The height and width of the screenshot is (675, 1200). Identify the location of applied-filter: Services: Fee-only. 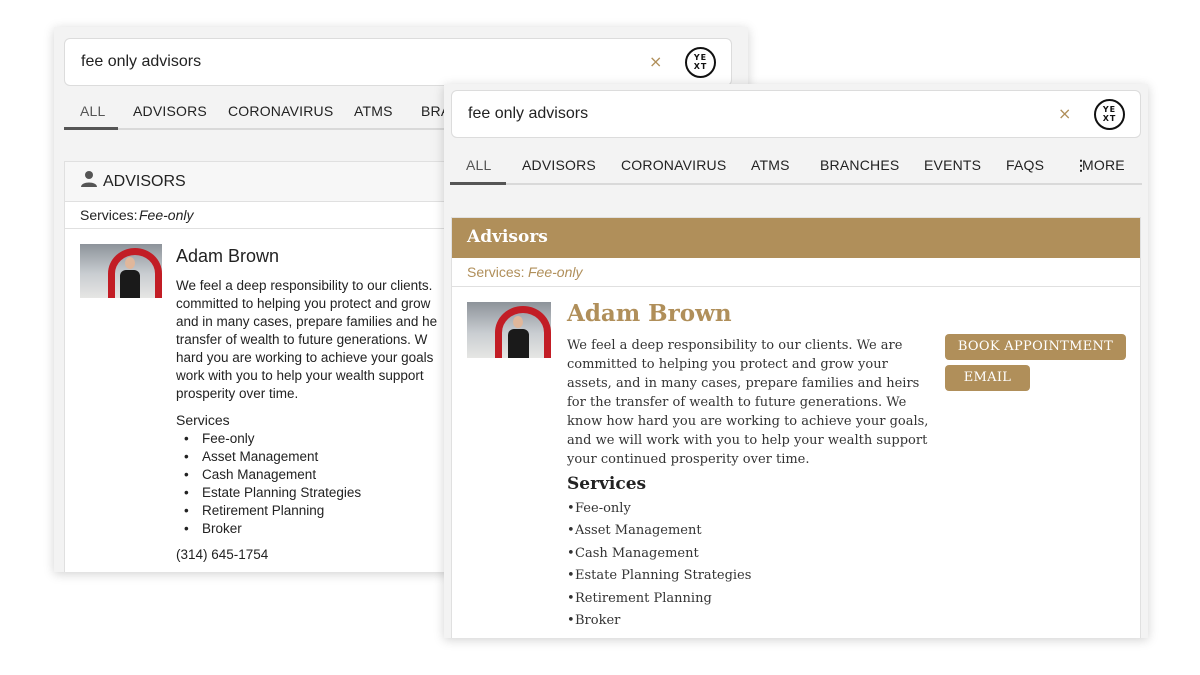
(796, 272).